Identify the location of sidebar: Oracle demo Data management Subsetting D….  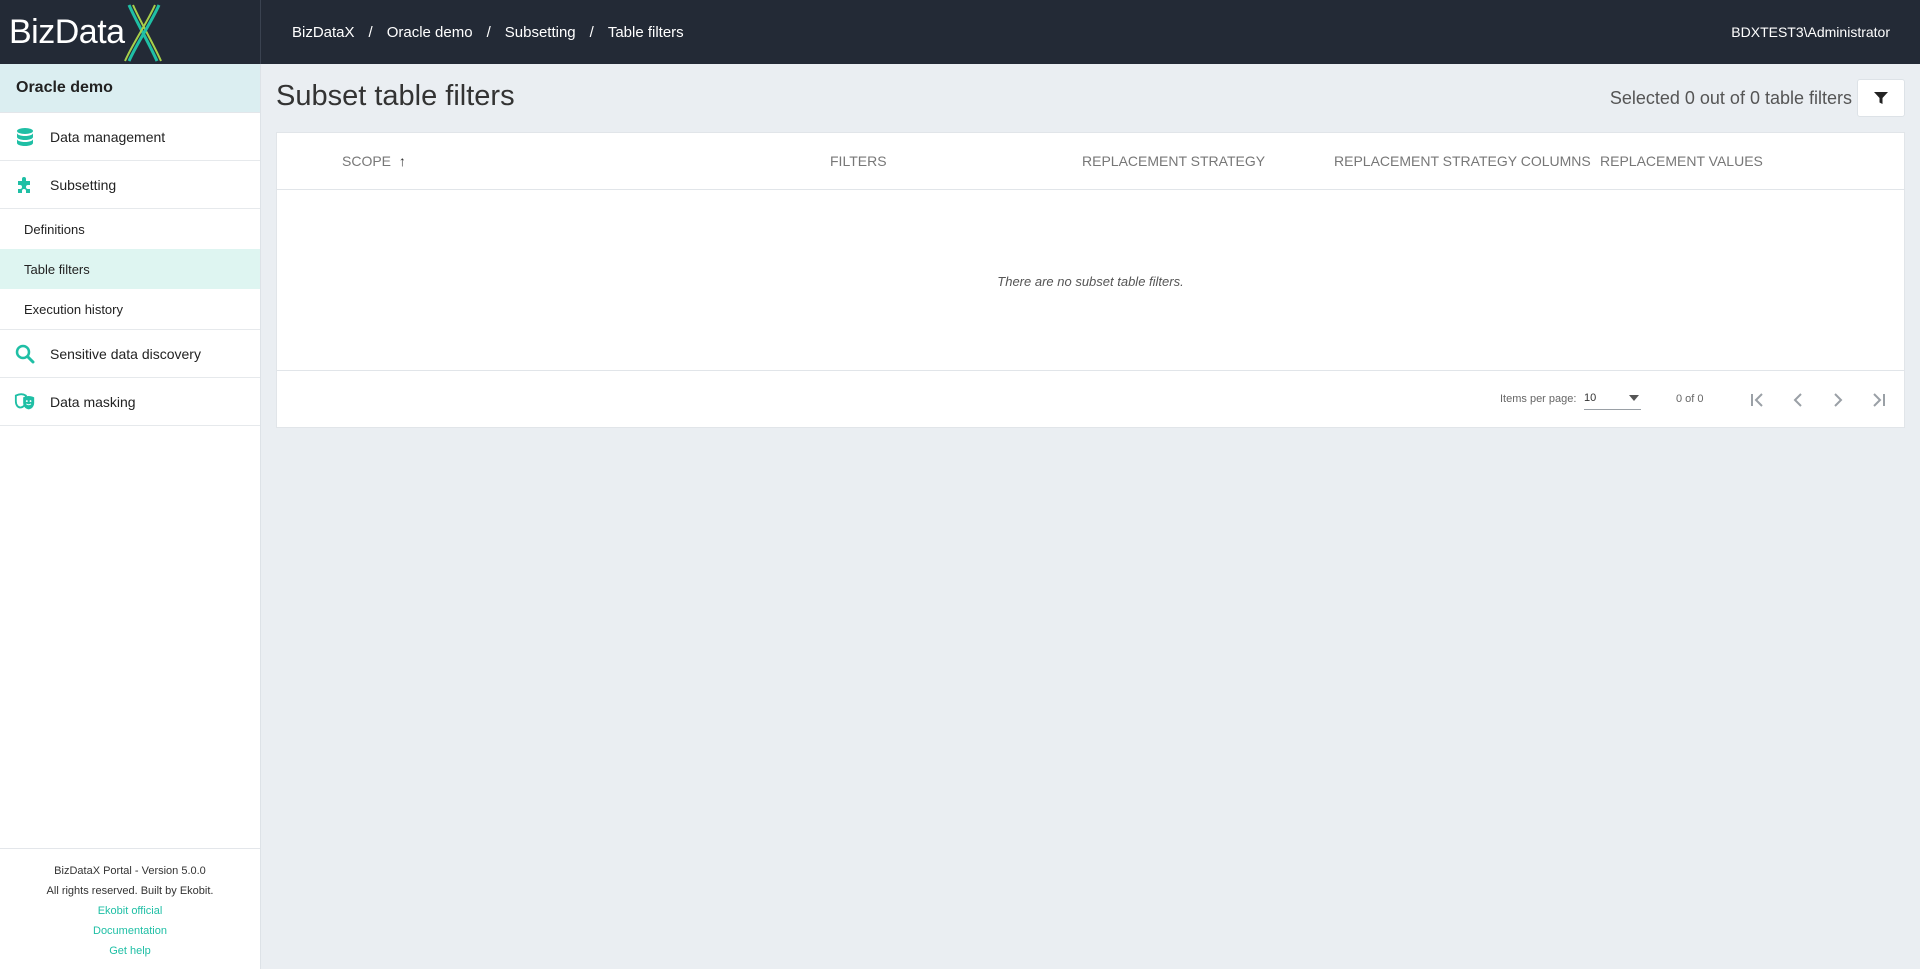
(130, 516).